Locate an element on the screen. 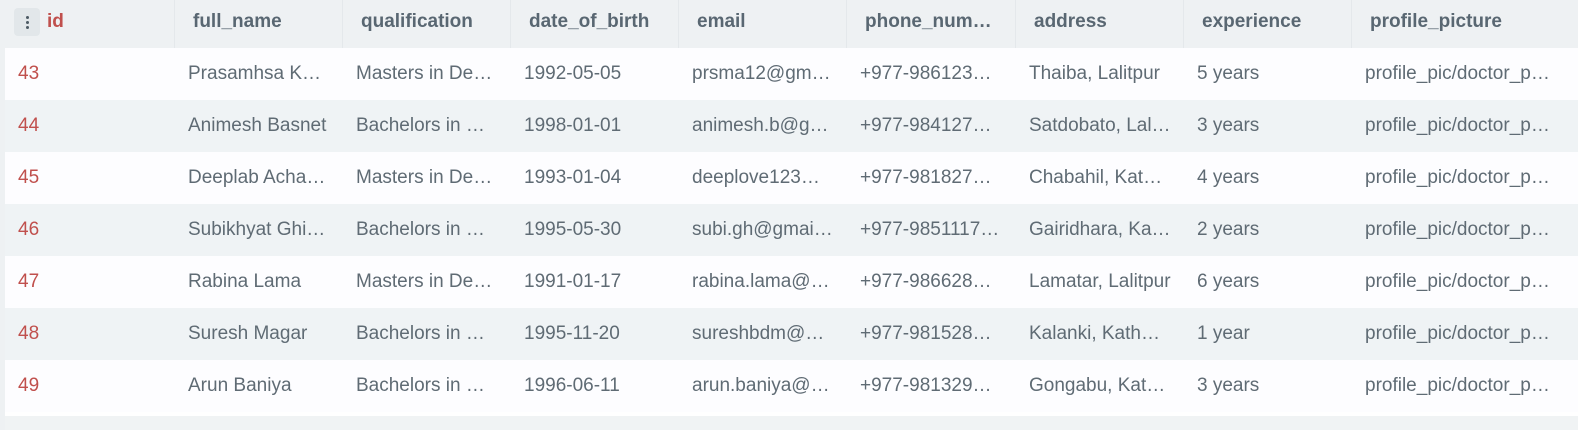 The width and height of the screenshot is (1578, 430). table-cell-experience: 5 years is located at coordinates (1268, 74).